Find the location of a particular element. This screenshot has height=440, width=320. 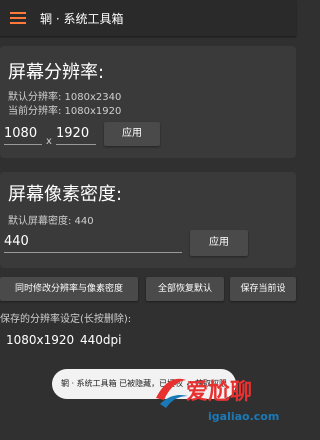

default-density-text: 默认屏幕密度: 440 is located at coordinates (51, 221).